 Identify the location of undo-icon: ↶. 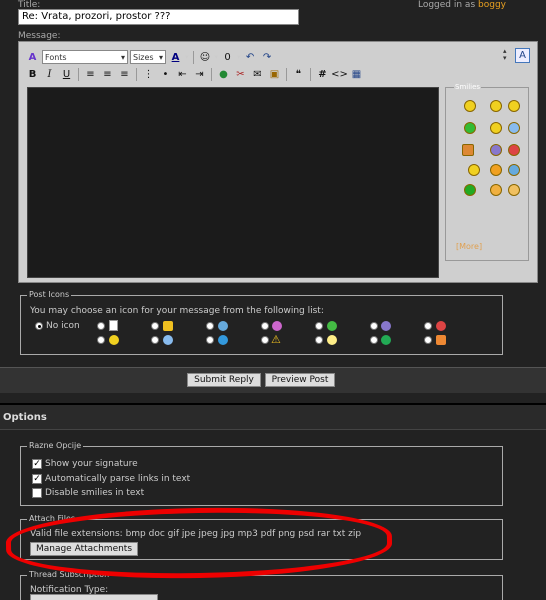
(250, 57).